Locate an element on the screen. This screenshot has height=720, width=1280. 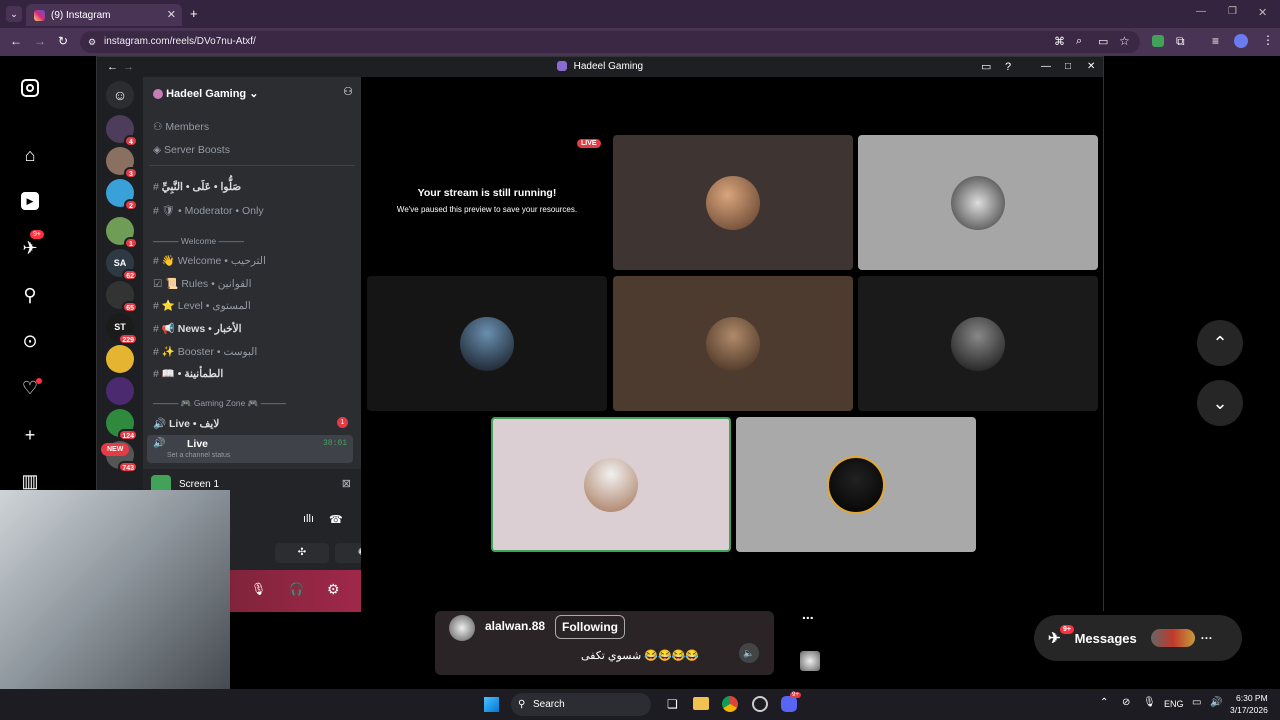
server-icon: 4 is located at coordinates (122, 131).